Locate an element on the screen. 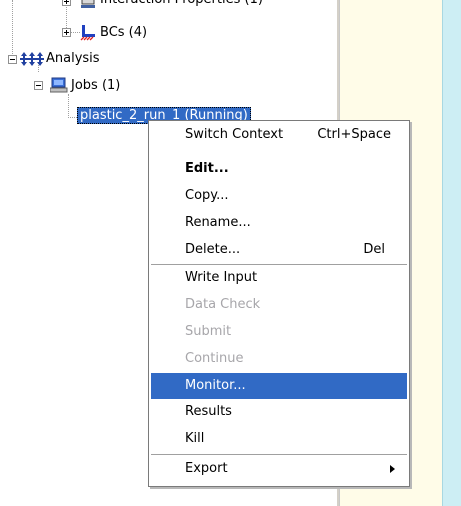  jobs-computer-icon is located at coordinates (58, 85).